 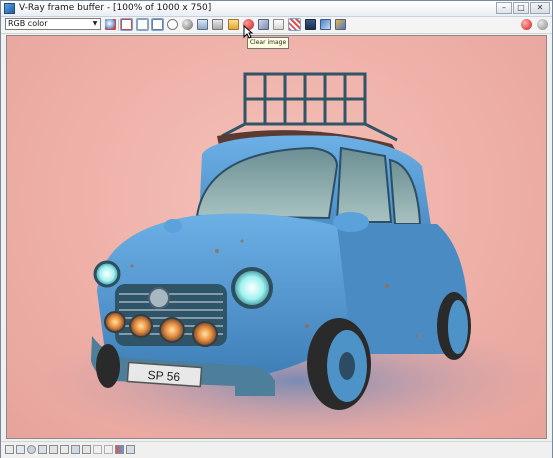 What do you see at coordinates (276, 449) in the screenshot?
I see `status-bar` at bounding box center [276, 449].